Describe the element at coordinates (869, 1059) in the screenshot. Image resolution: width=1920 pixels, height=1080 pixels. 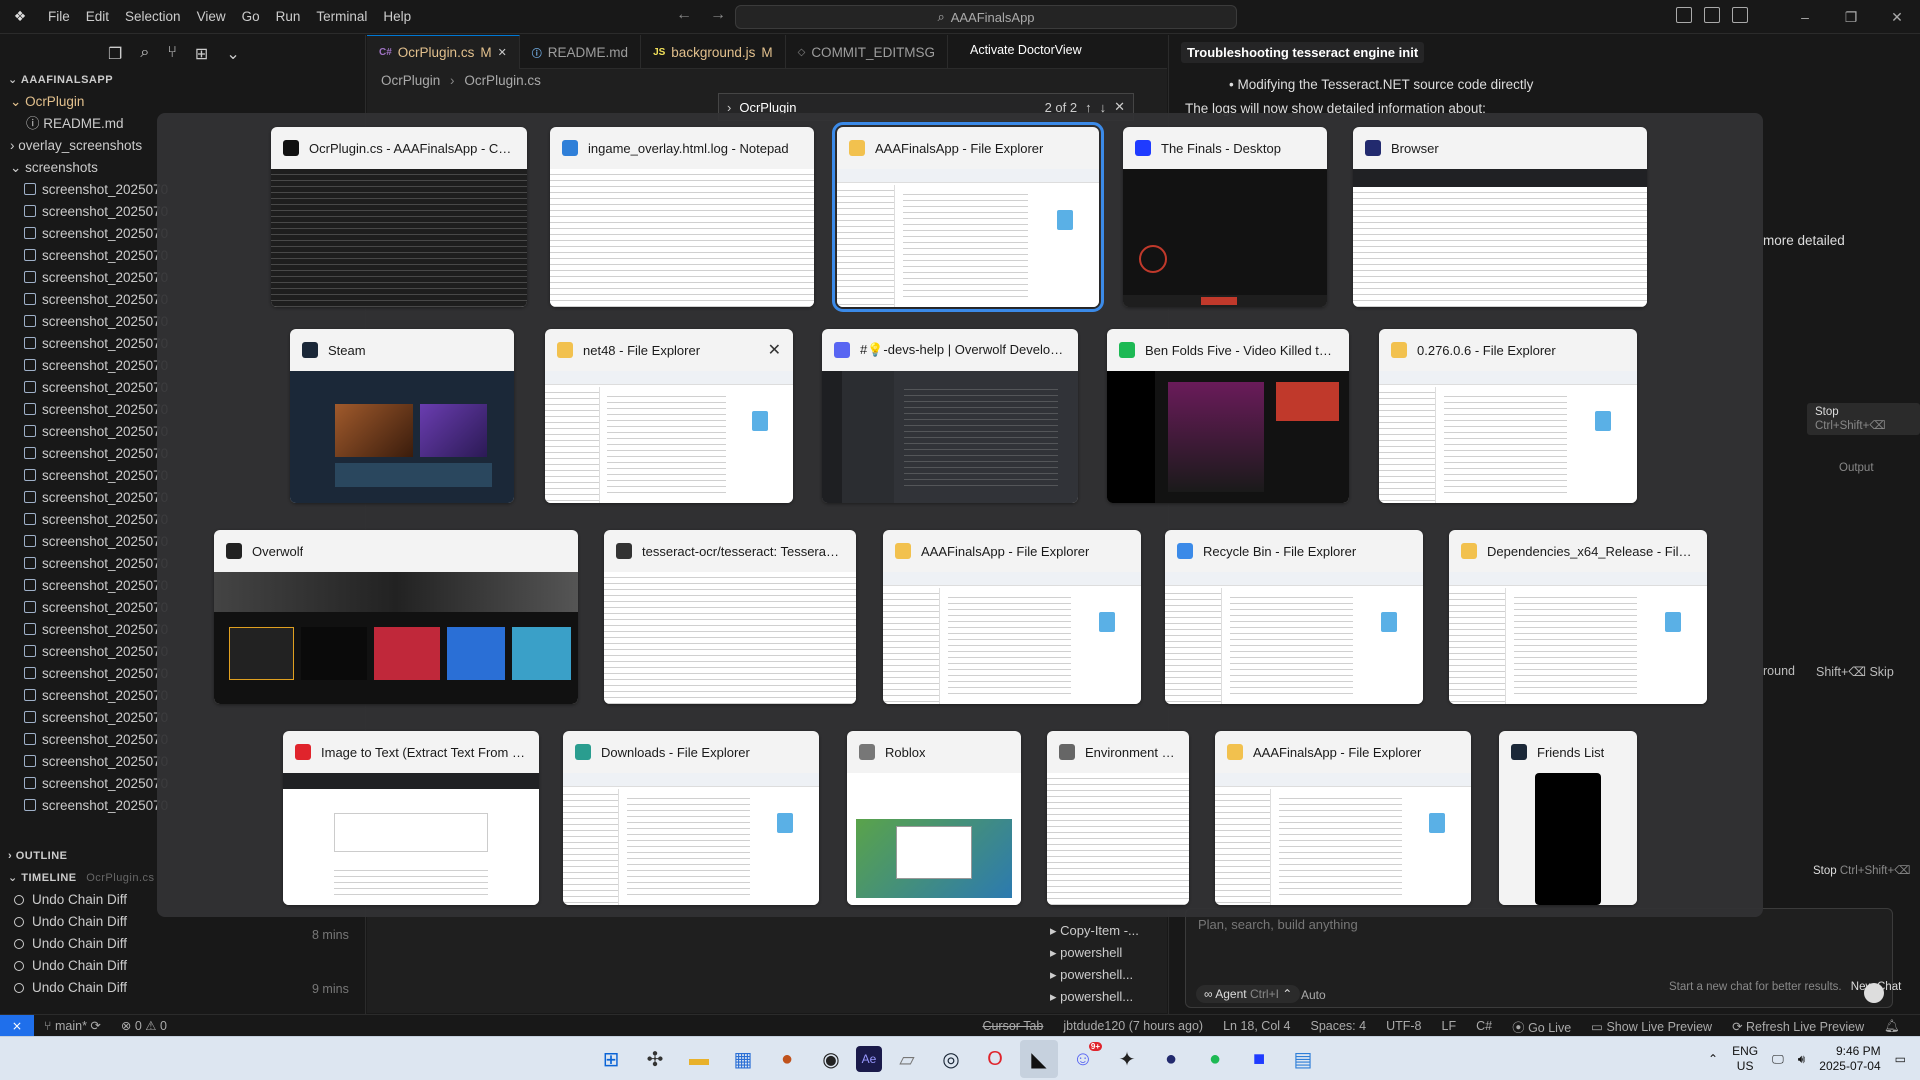
I see `after-effects-icon: Ae` at that location.